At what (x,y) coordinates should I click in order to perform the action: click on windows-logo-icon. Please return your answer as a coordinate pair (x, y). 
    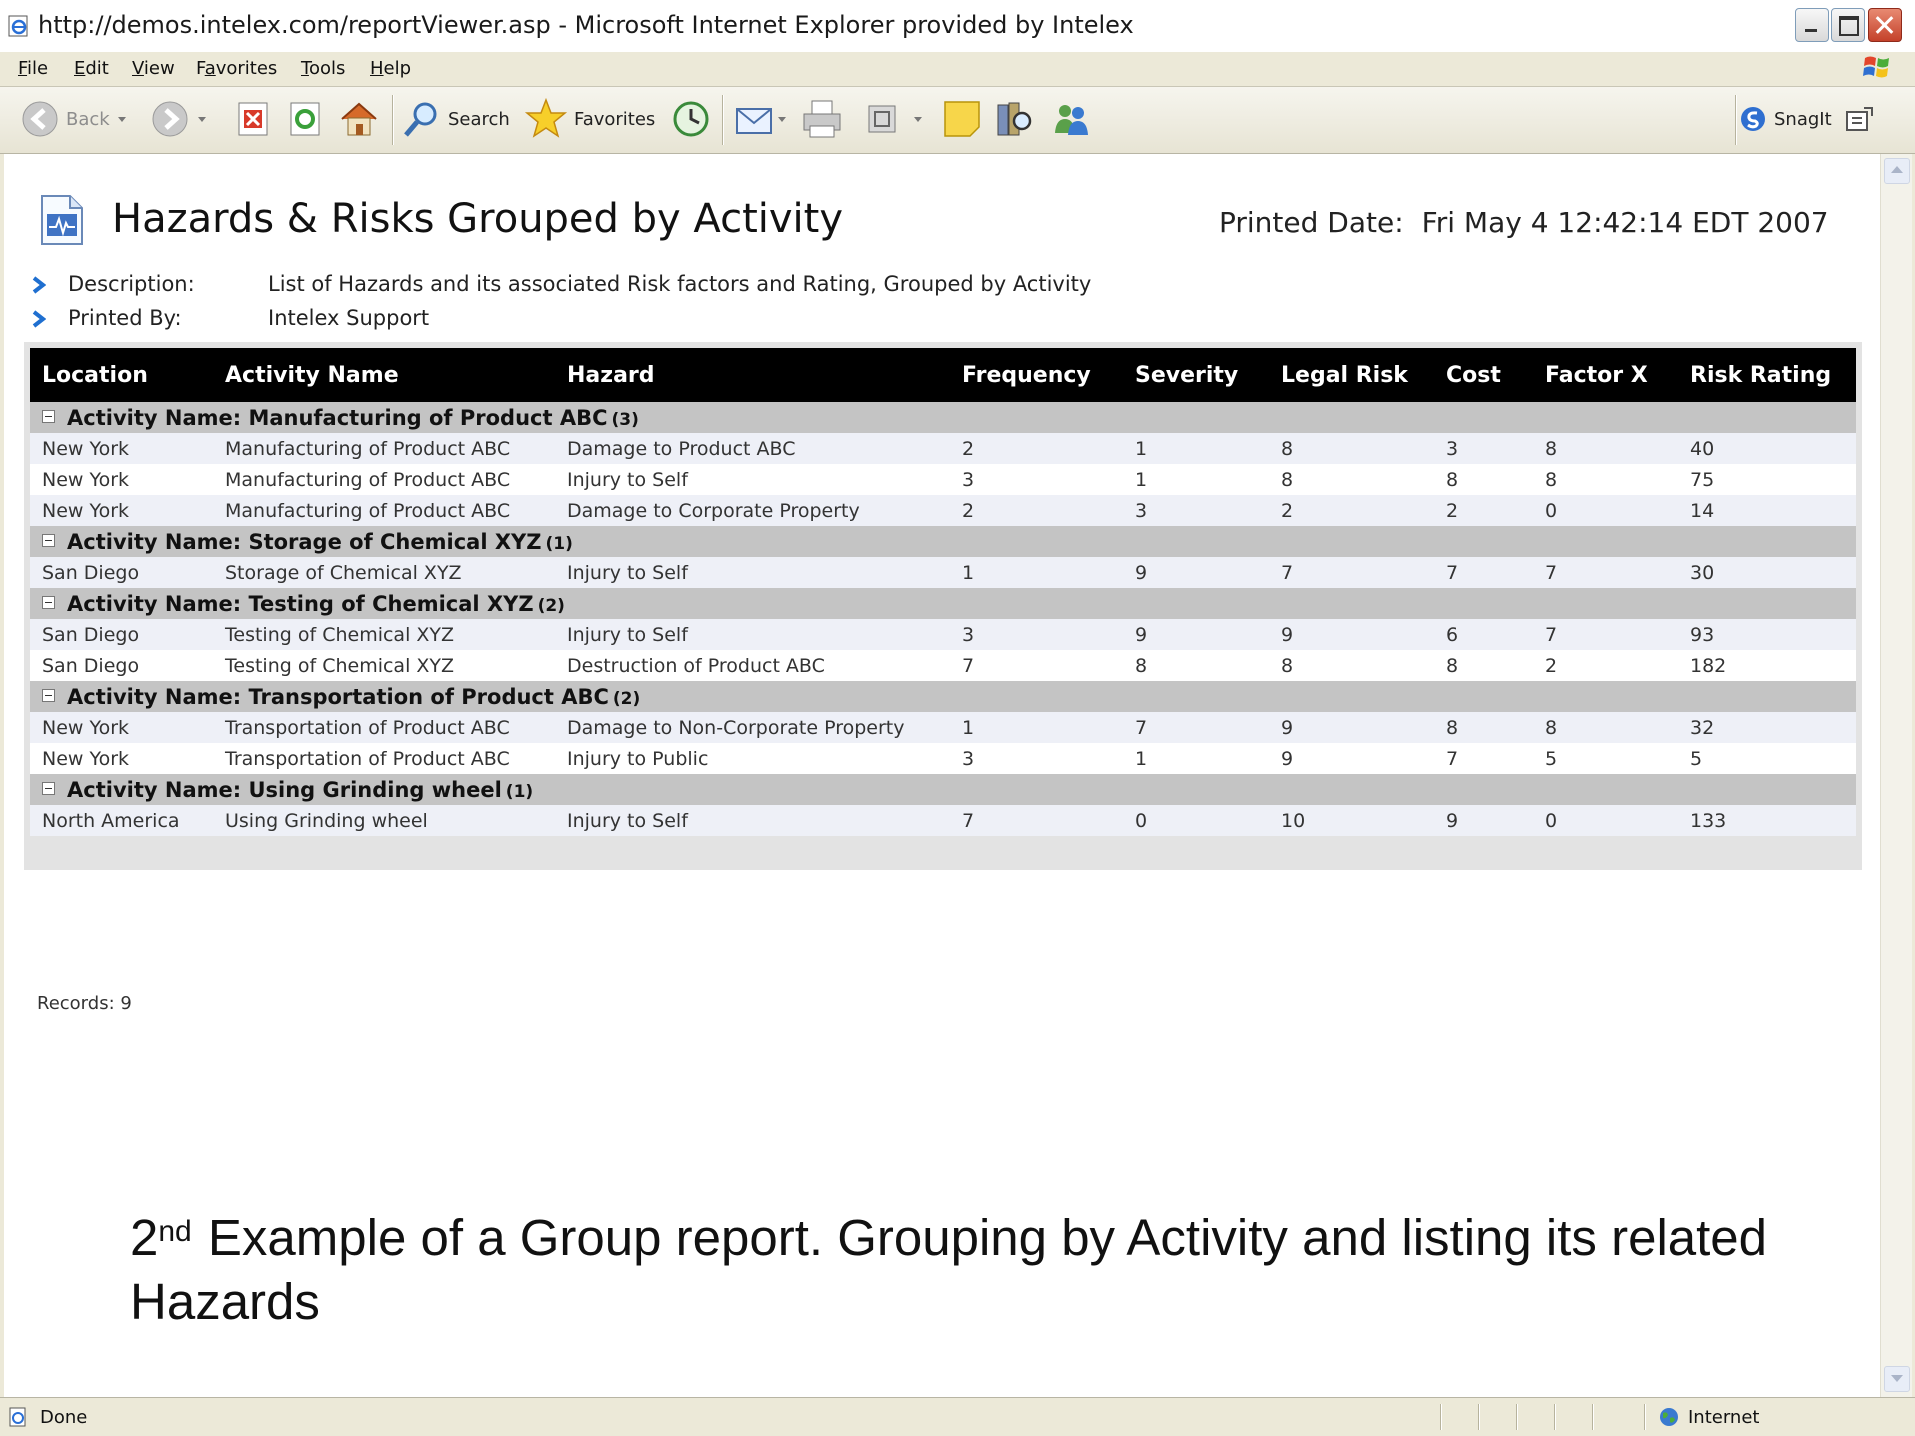
    Looking at the image, I should click on (1876, 67).